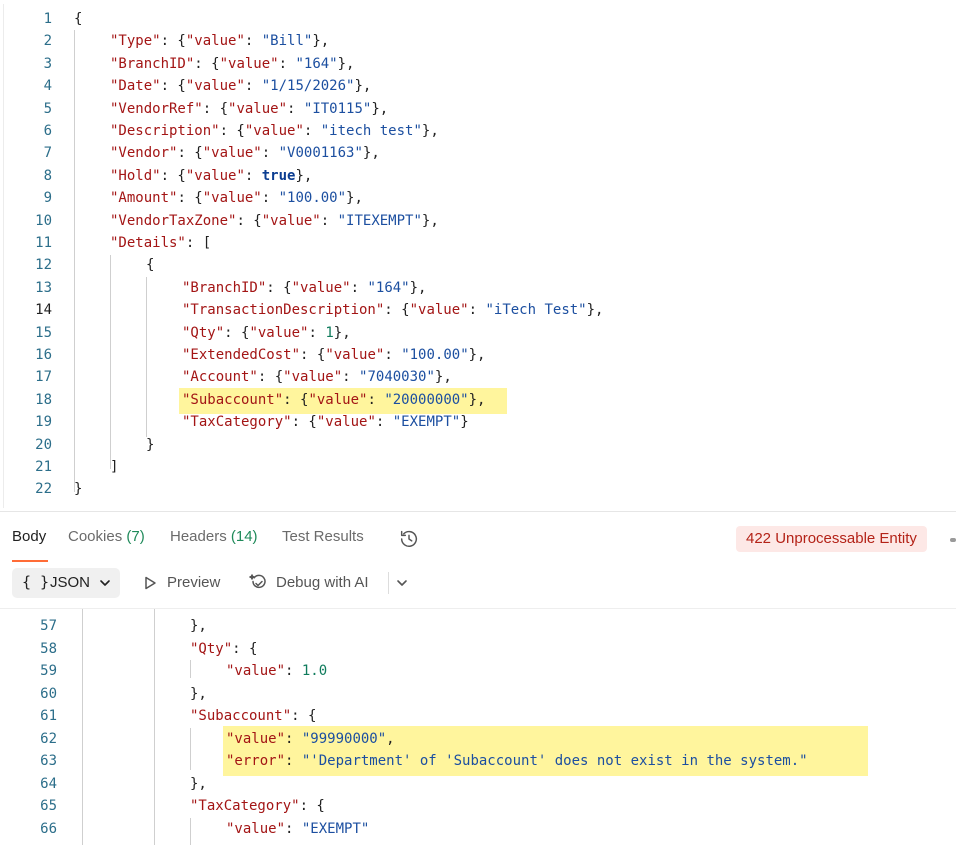 The image size is (956, 845). Describe the element at coordinates (323, 536) in the screenshot. I see `tab-test-results: Test Results` at that location.